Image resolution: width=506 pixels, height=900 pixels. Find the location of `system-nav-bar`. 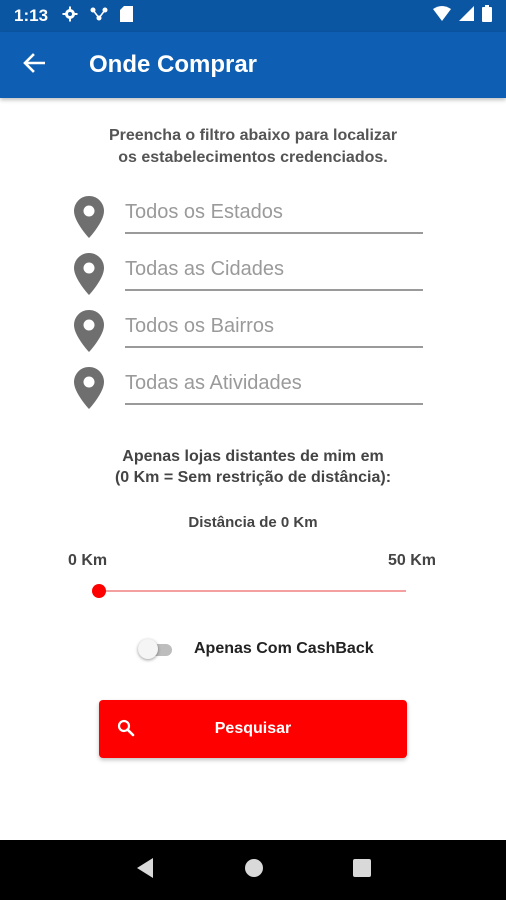

system-nav-bar is located at coordinates (253, 870).